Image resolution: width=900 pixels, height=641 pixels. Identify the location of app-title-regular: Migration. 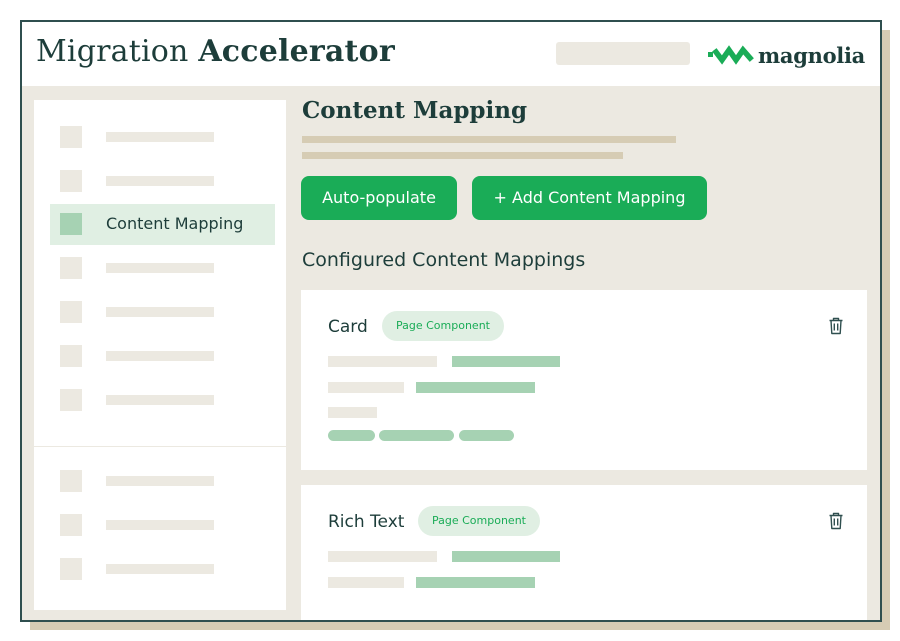
(112, 51).